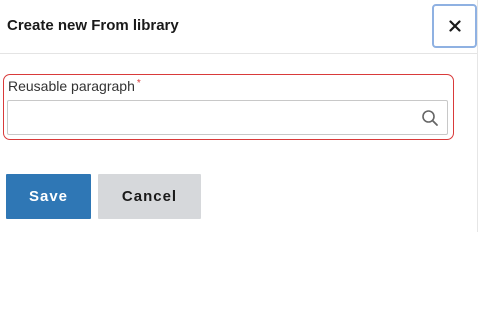 The height and width of the screenshot is (320, 480). What do you see at coordinates (477, 116) in the screenshot?
I see `dialog-border` at bounding box center [477, 116].